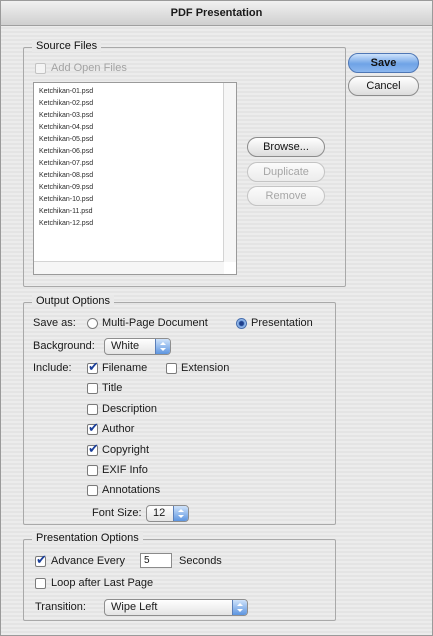  Describe the element at coordinates (89, 68) in the screenshot. I see `add-open-files-label: Add Open Files` at that location.